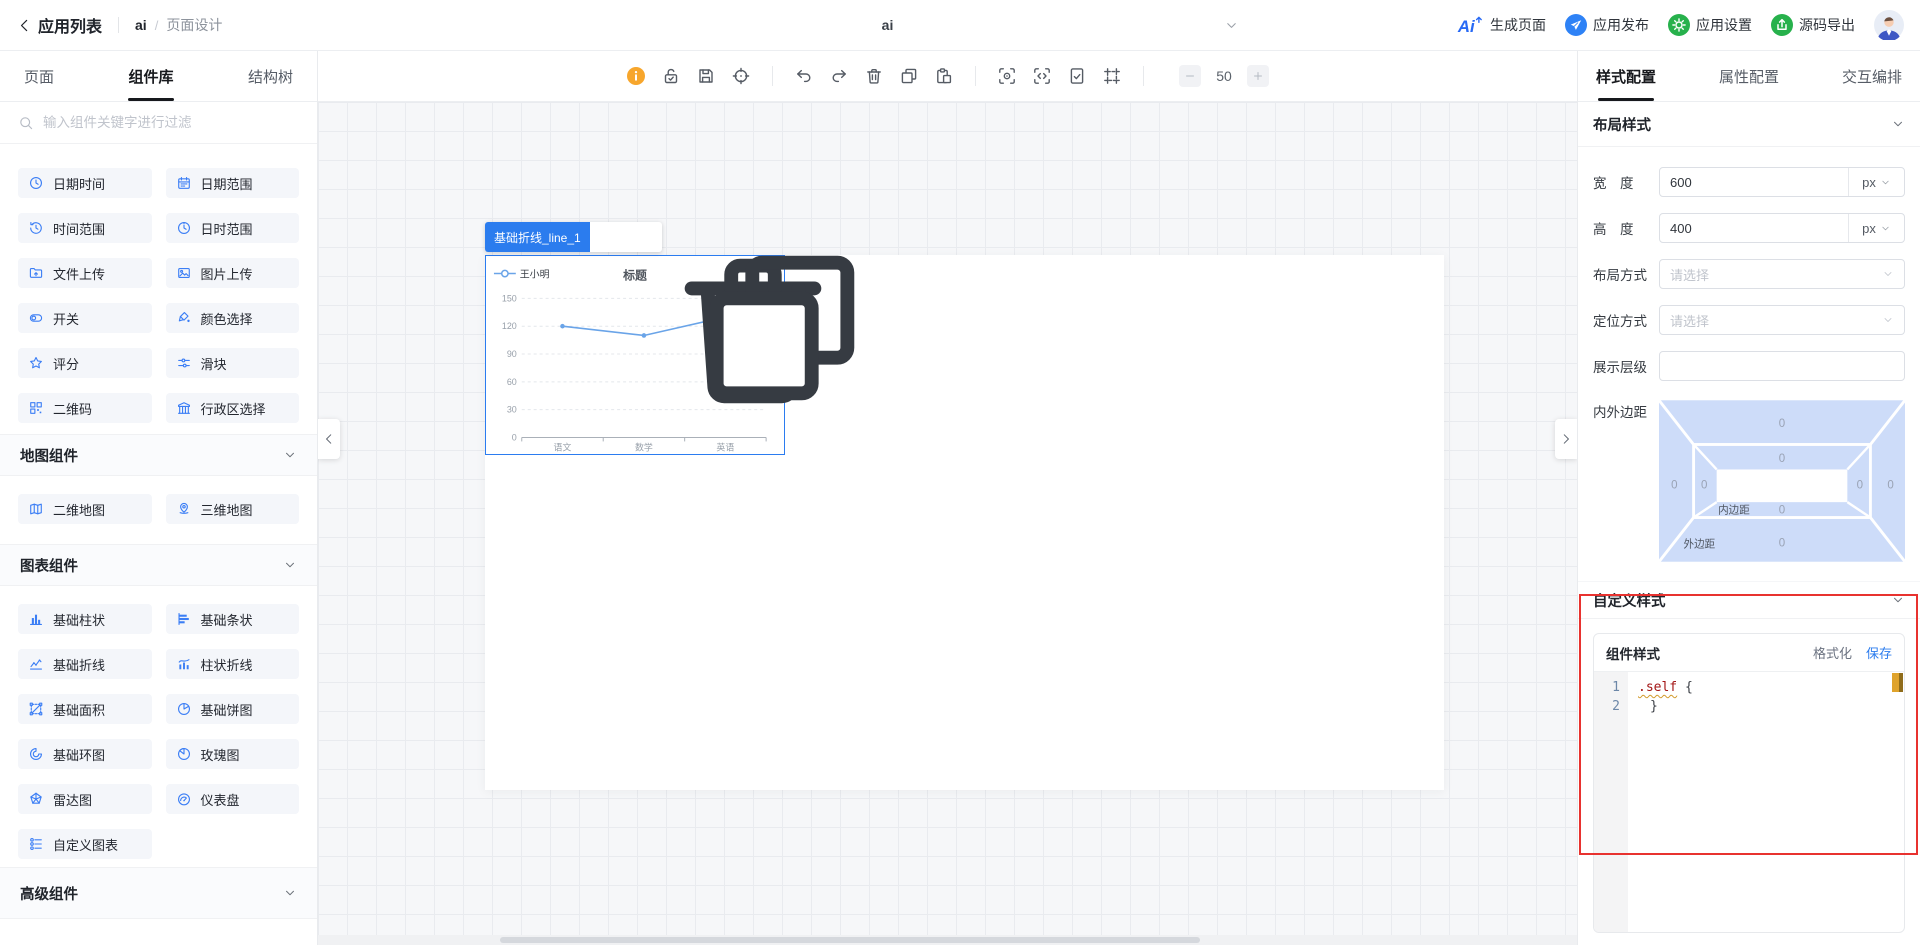 This screenshot has height=945, width=1920. What do you see at coordinates (636, 76) in the screenshot?
I see `info-icon` at bounding box center [636, 76].